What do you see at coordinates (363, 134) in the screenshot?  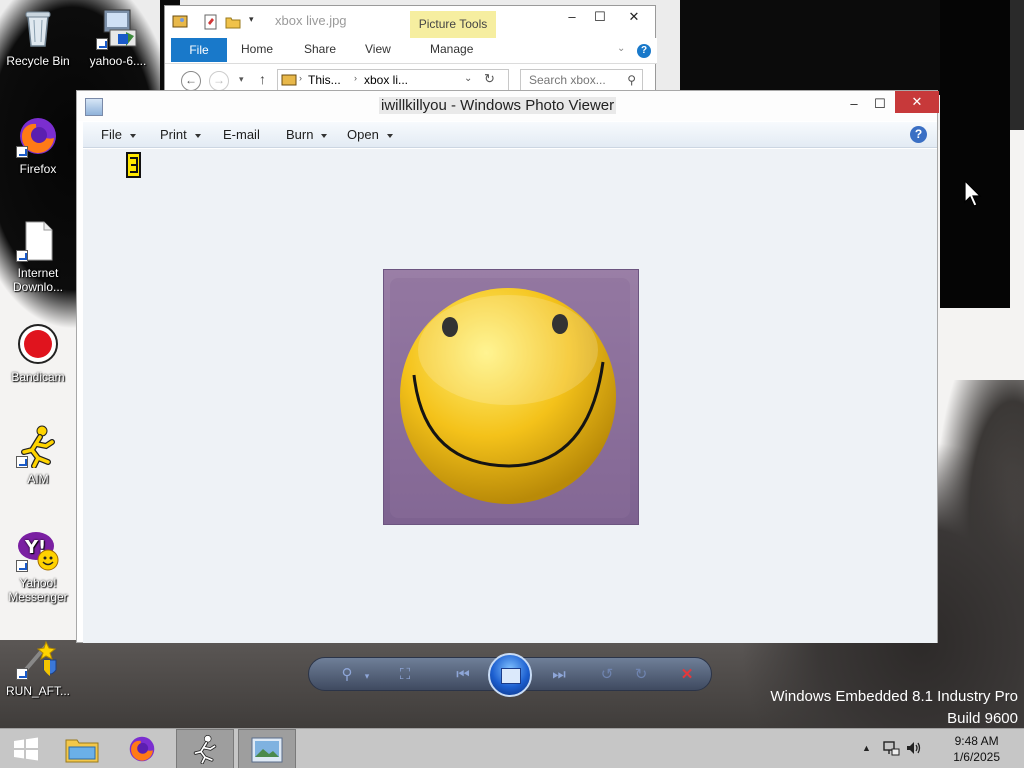 I see `menu-label: Open` at bounding box center [363, 134].